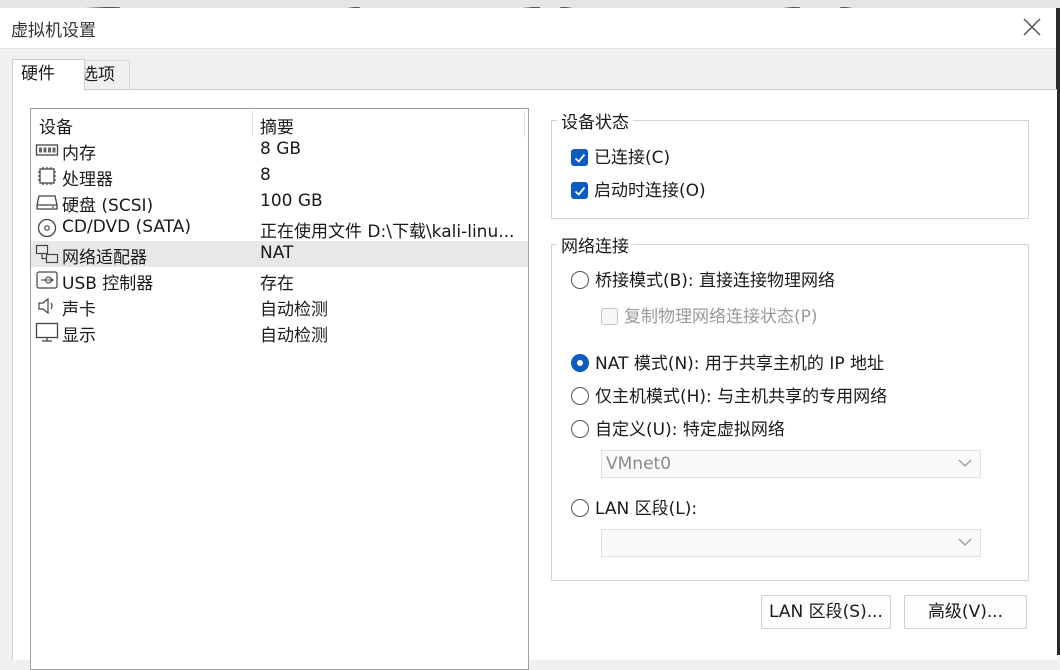 This screenshot has height=670, width=1060. I want to click on nat-mode-radio: NAT 模式(N): 用于共享主机的 IP 地址, so click(727, 361).